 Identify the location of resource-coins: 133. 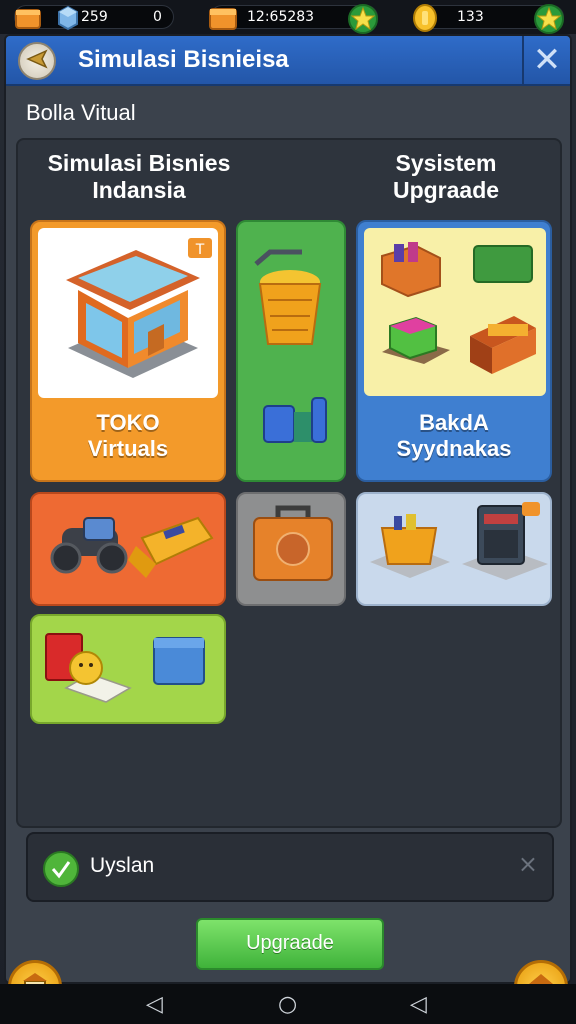
(488, 19).